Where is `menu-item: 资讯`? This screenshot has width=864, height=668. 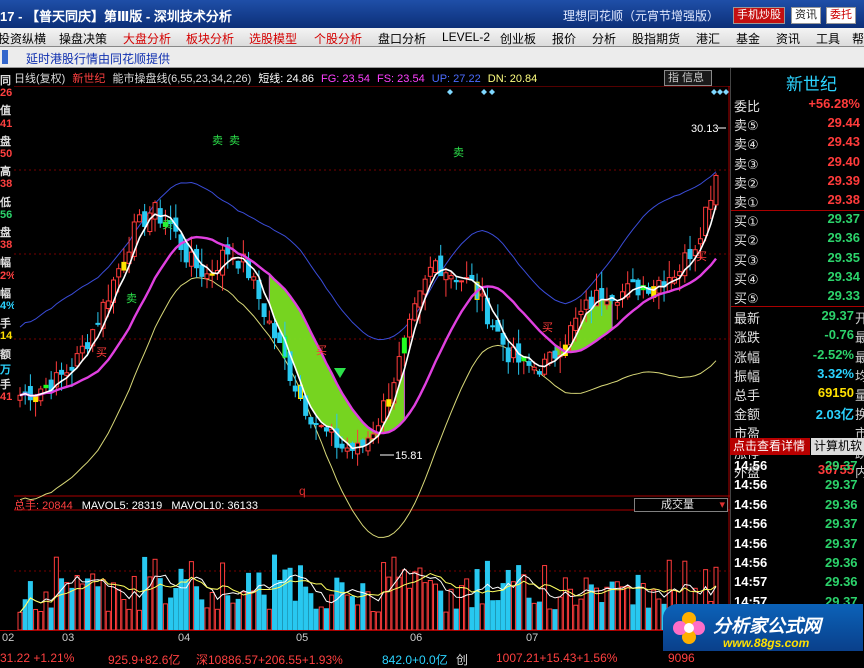
menu-item: 资讯 is located at coordinates (788, 38).